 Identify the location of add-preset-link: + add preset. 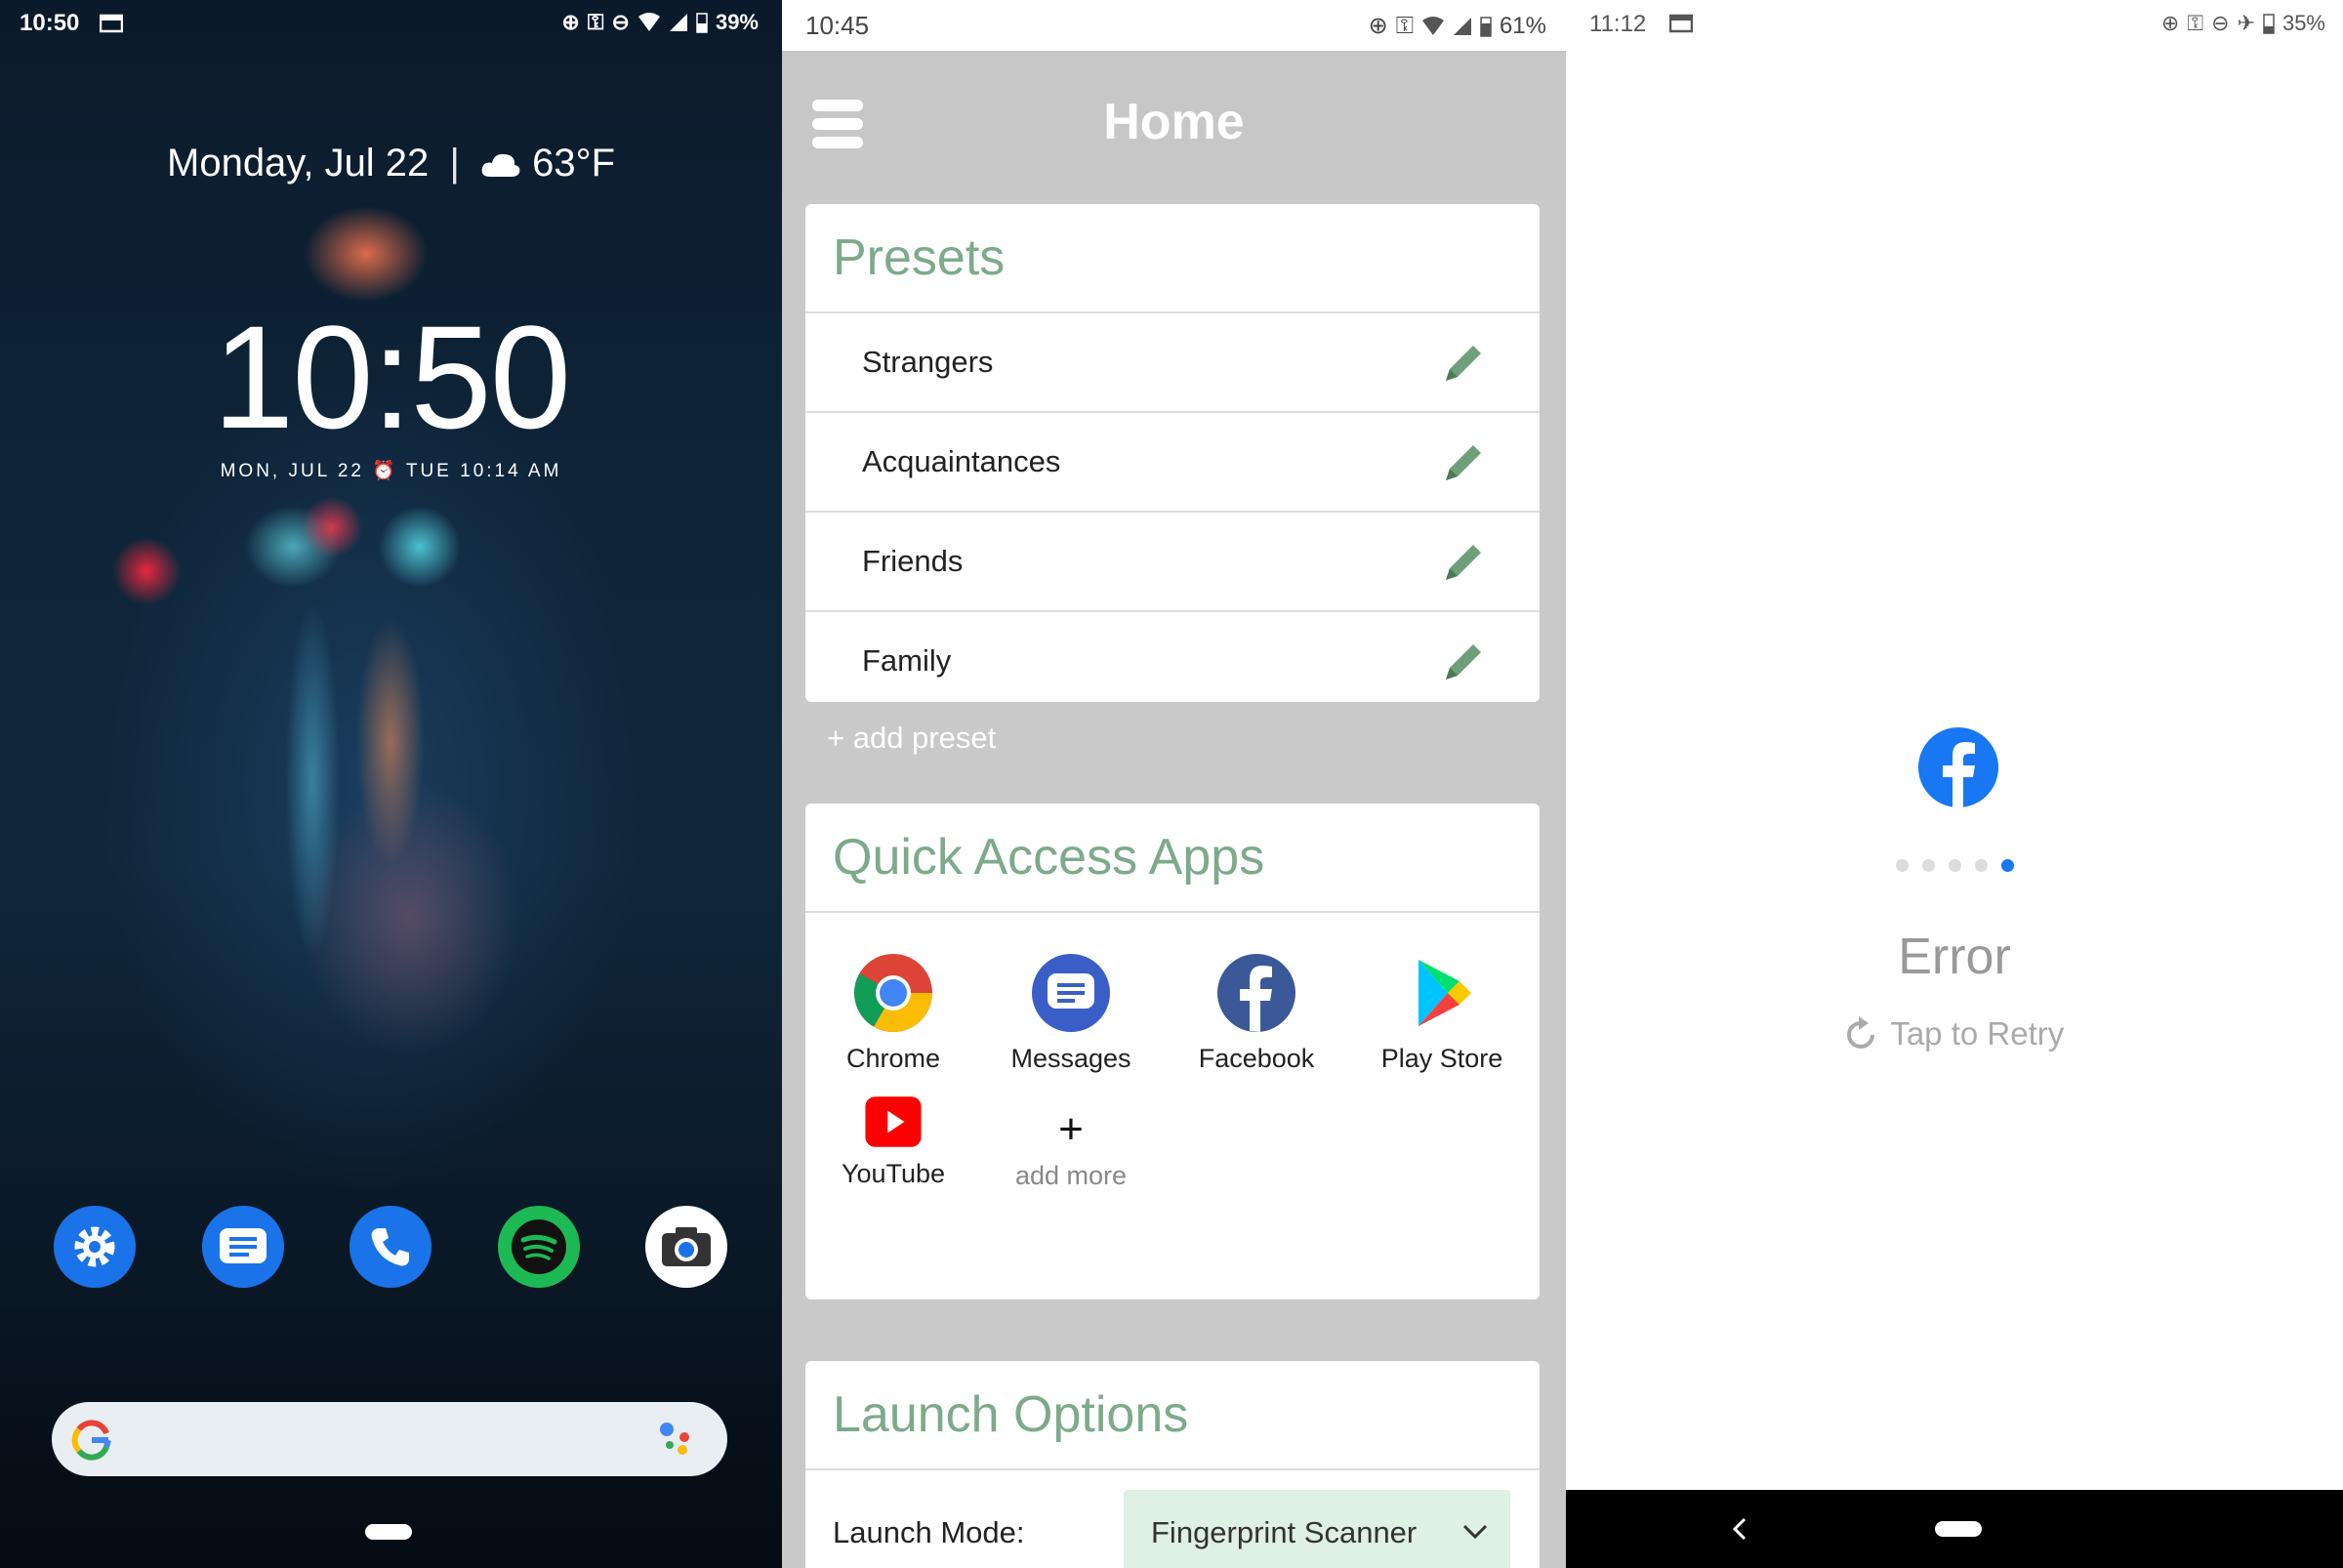
(911, 738).